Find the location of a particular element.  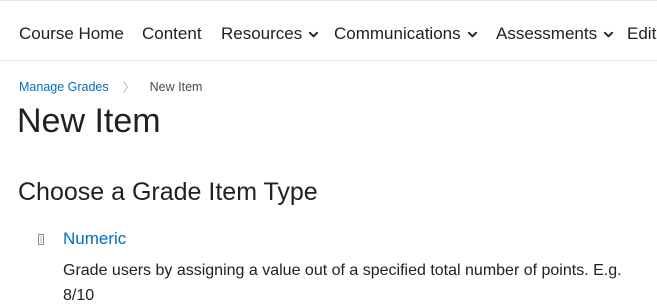

nav-resources-label: Resources is located at coordinates (262, 33).